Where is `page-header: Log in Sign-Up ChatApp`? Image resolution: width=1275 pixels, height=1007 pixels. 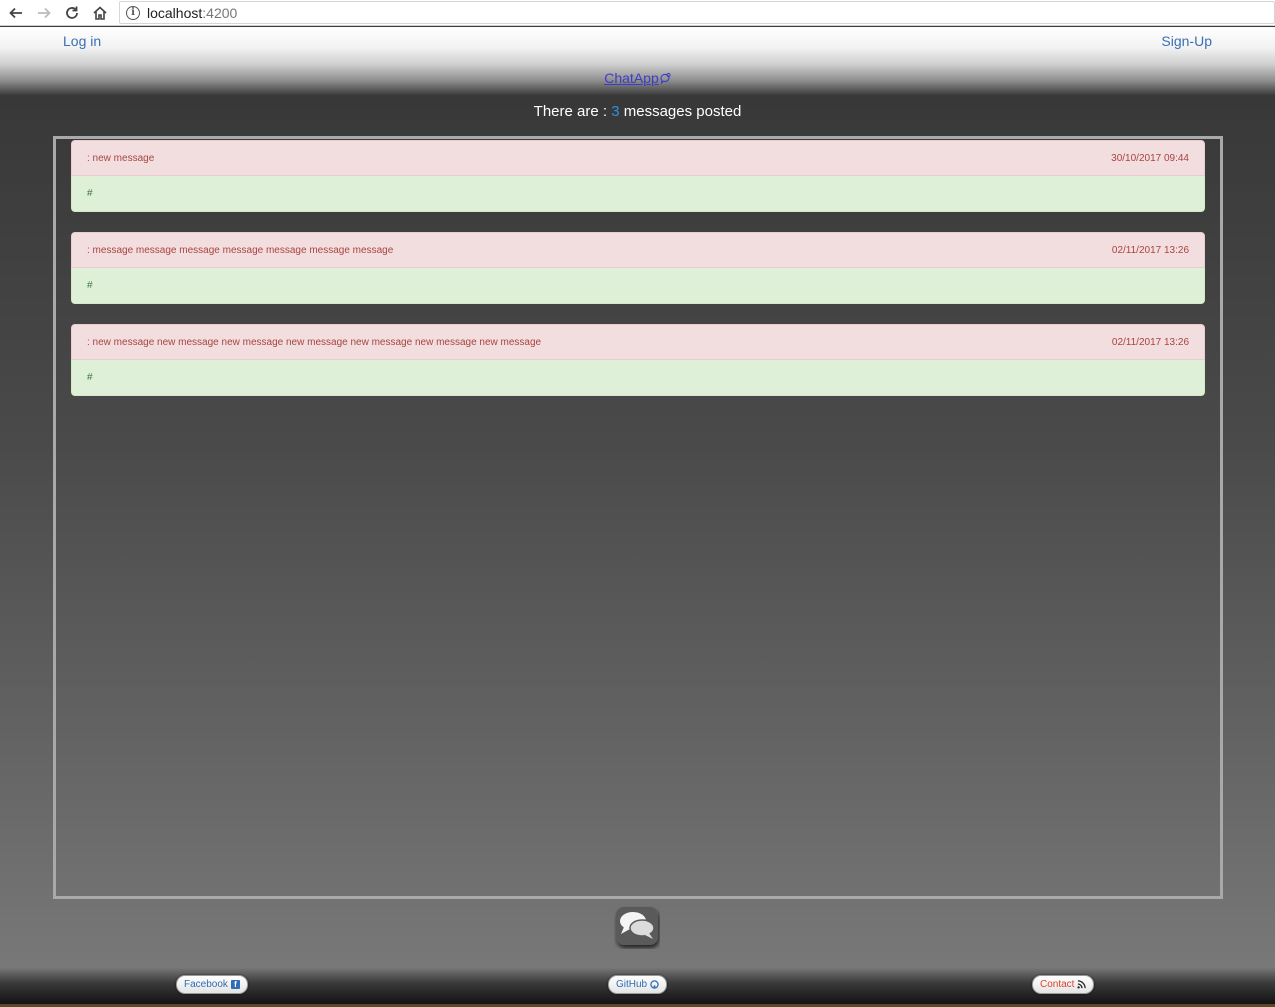
page-header: Log in Sign-Up ChatApp is located at coordinates (637, 61).